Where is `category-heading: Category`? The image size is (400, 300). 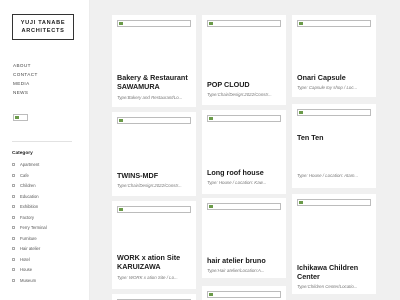 category-heading: Category is located at coordinates (22, 153).